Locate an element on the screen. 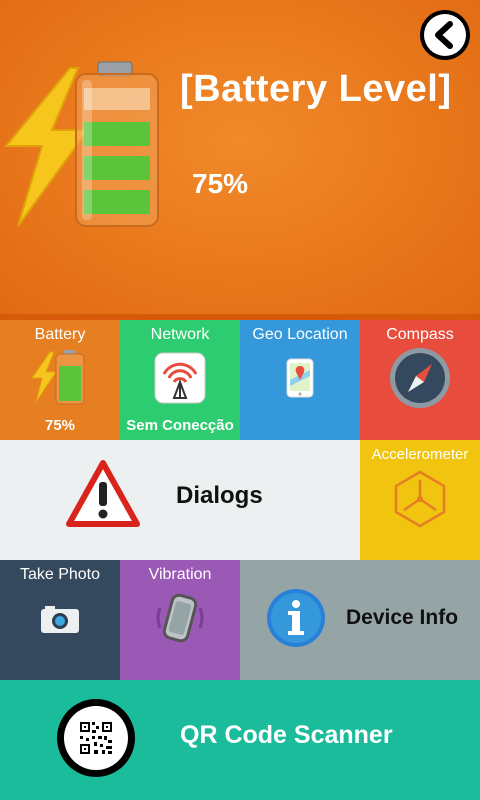 Image resolution: width=480 pixels, height=800 pixels. network-tile: Network Sem Conecção is located at coordinates (180, 380).